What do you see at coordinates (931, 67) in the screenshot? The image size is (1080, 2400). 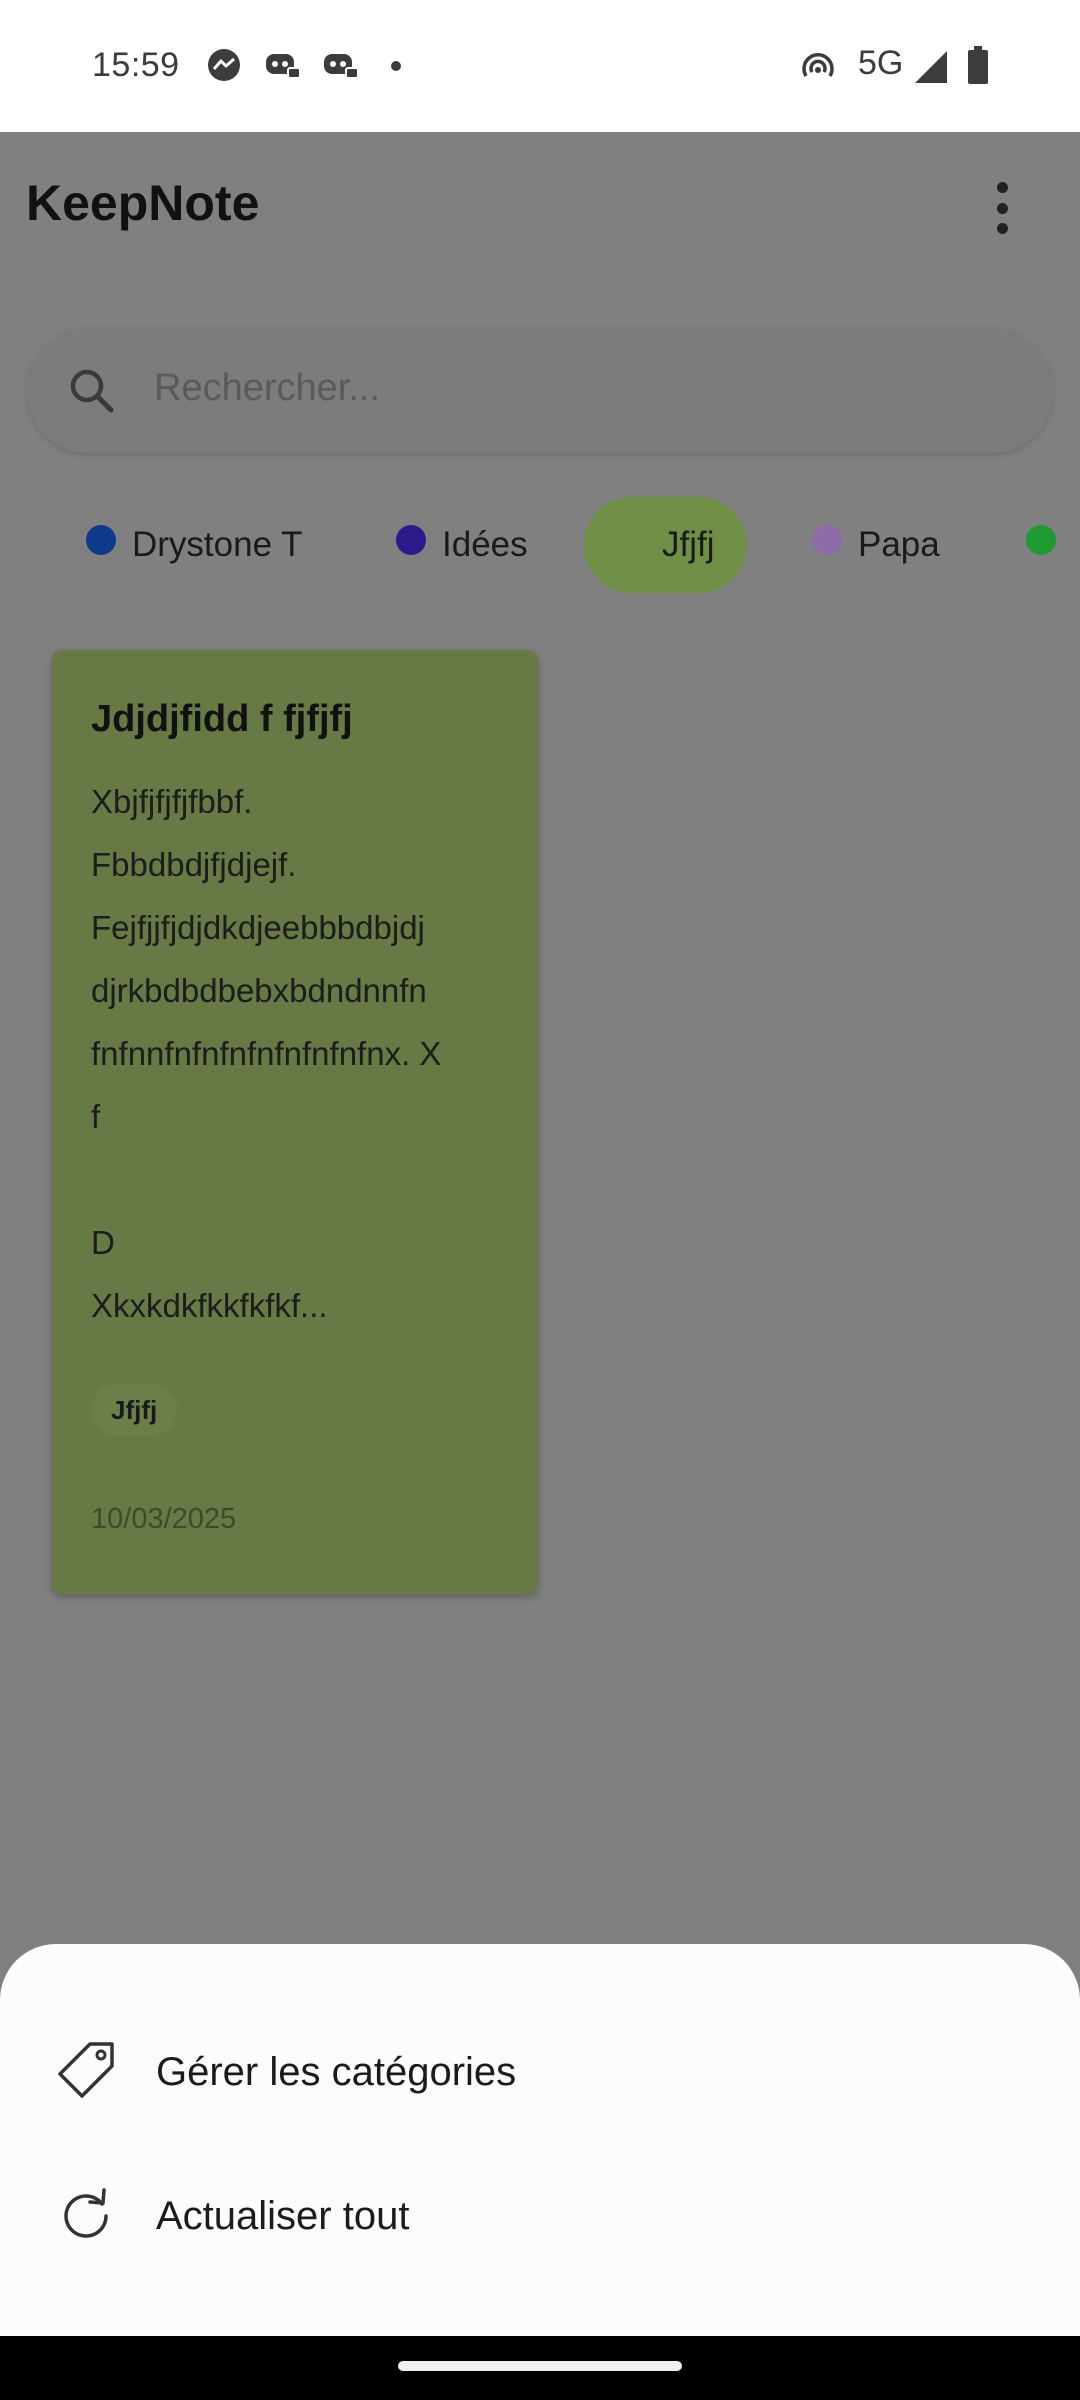 I see `signal-icon` at bounding box center [931, 67].